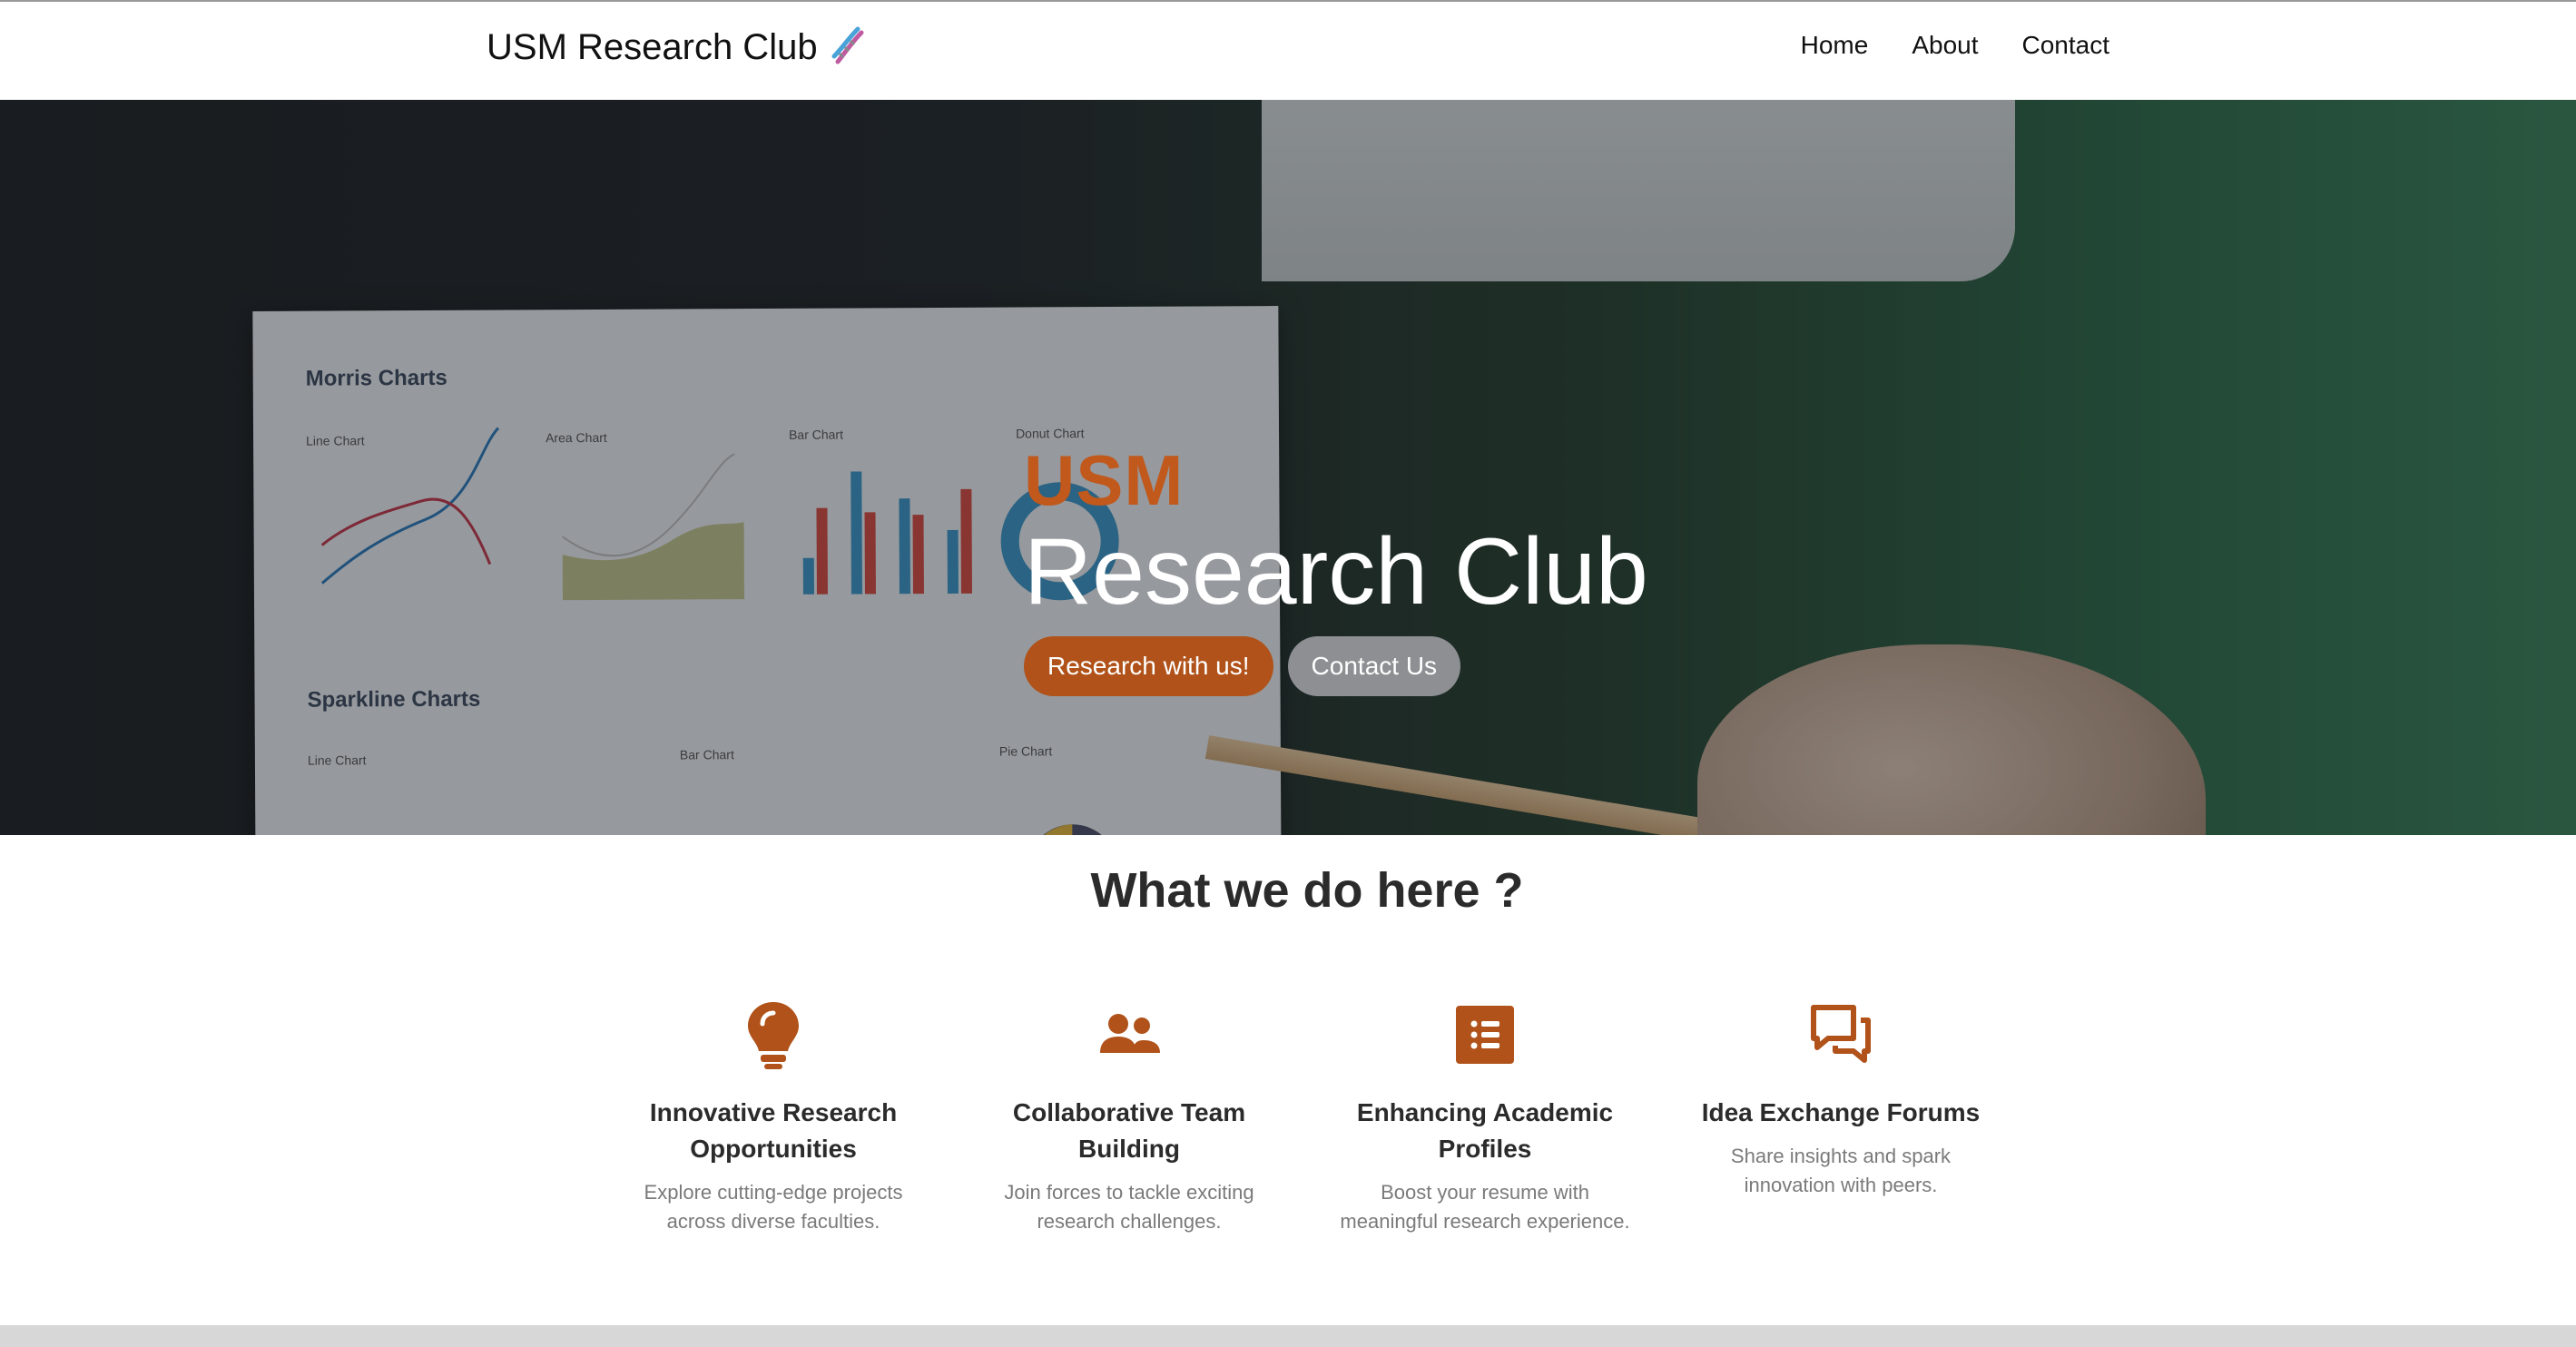  I want to click on feature-title: Idea Exchange Forums, so click(1841, 1112).